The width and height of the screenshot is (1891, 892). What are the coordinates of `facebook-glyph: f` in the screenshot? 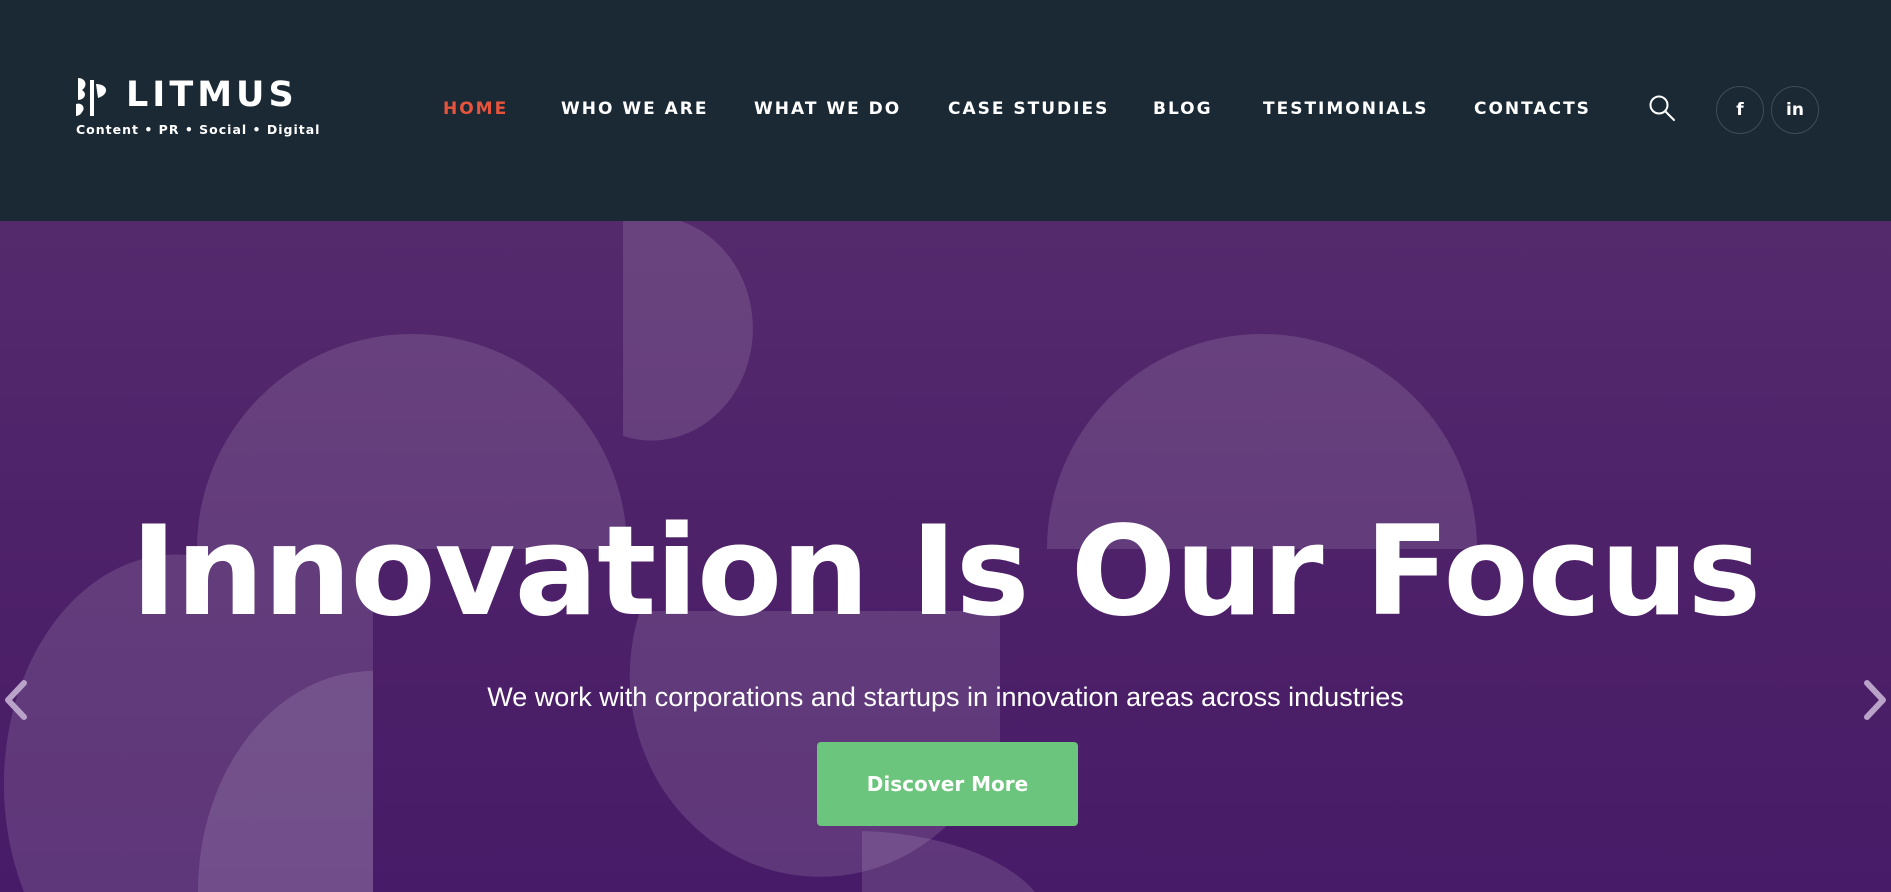 It's located at (1740, 110).